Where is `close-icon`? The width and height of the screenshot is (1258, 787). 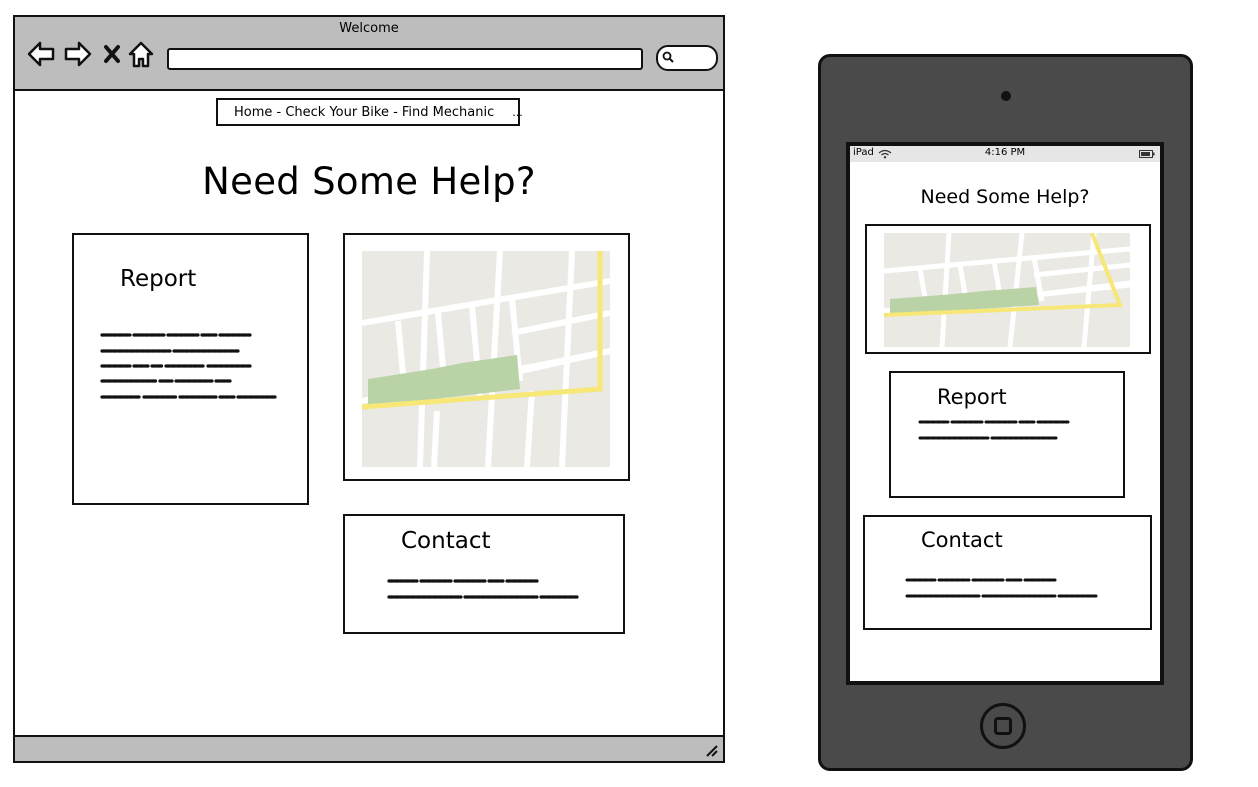 close-icon is located at coordinates (112, 54).